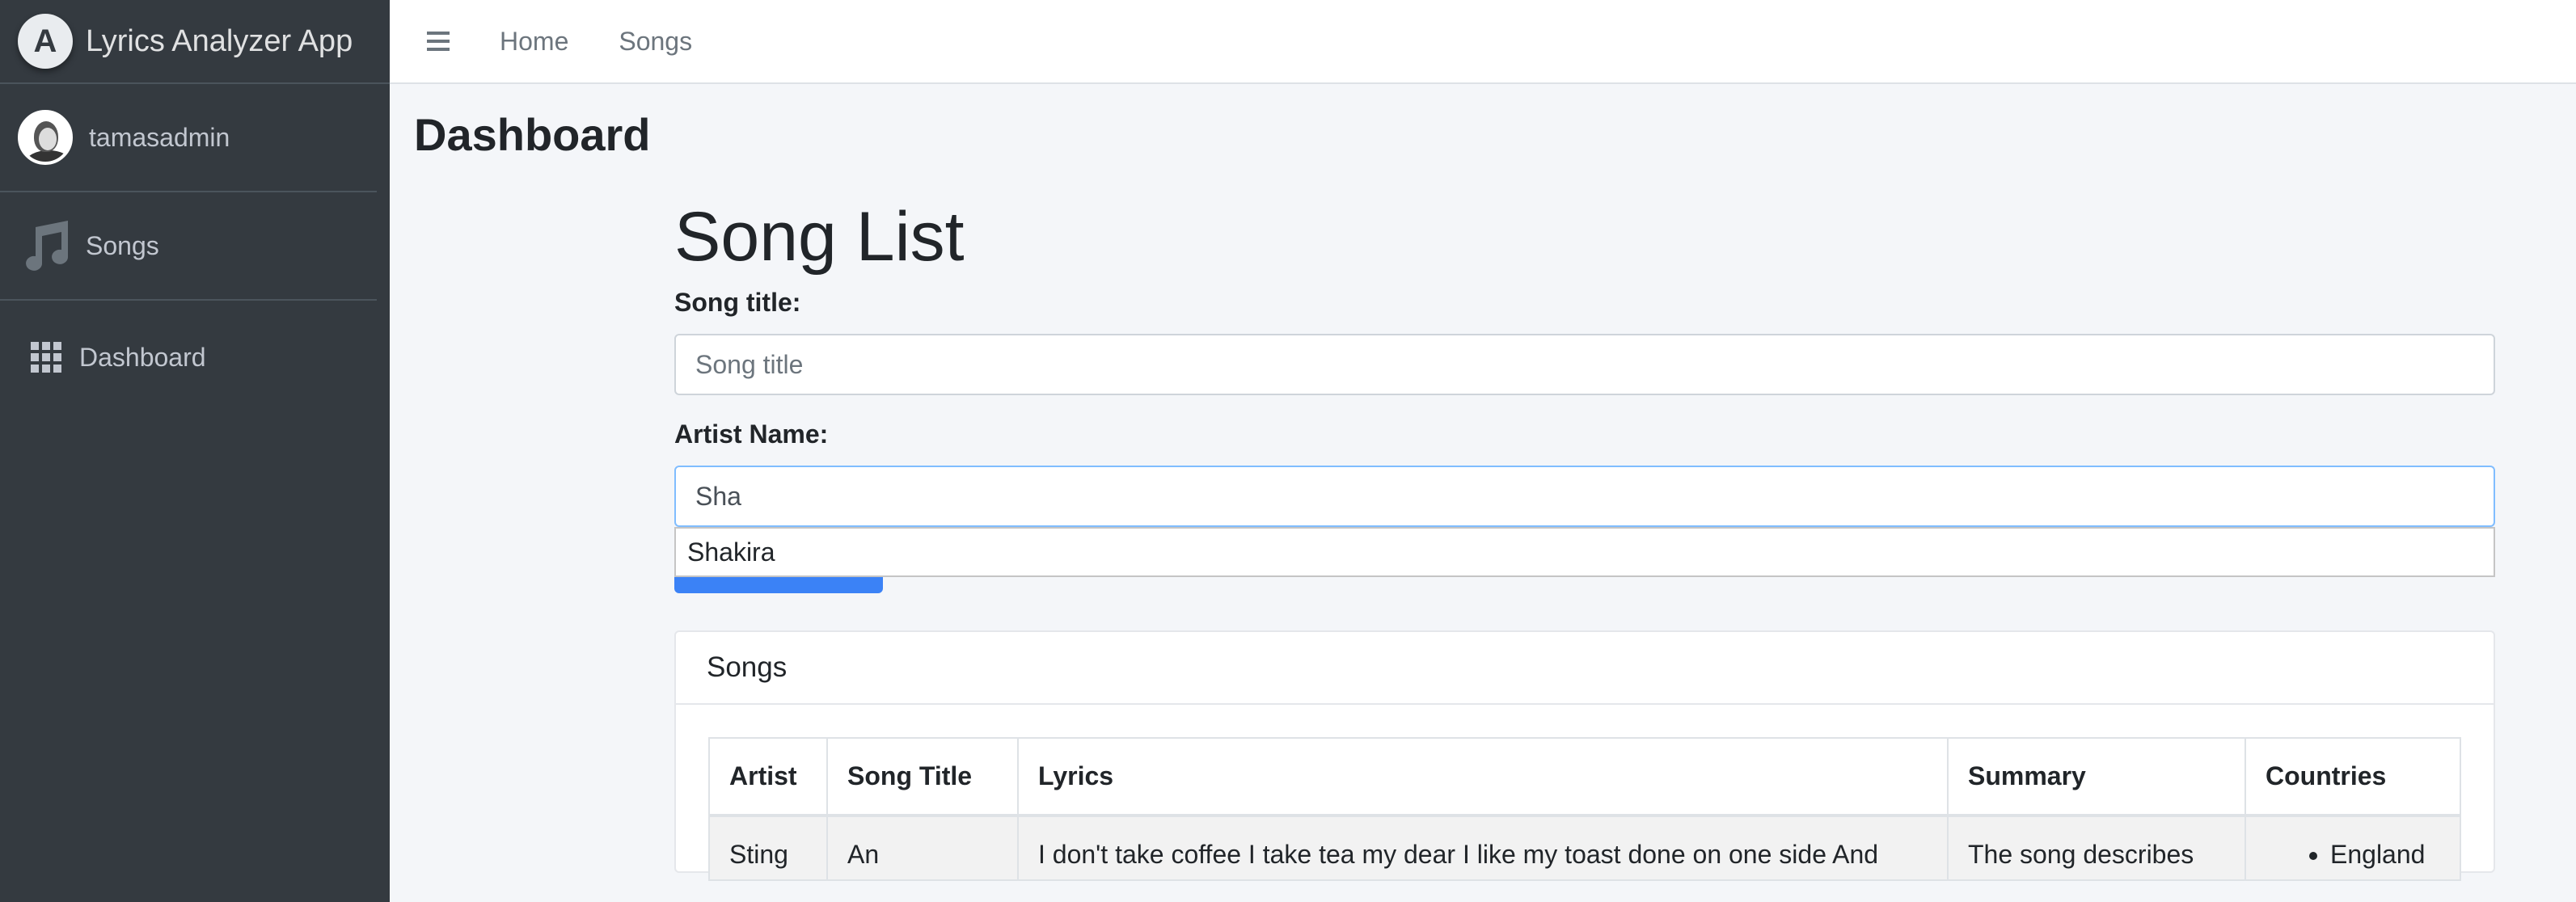 The image size is (2576, 902). What do you see at coordinates (532, 134) in the screenshot?
I see `page-title: Dashboard` at bounding box center [532, 134].